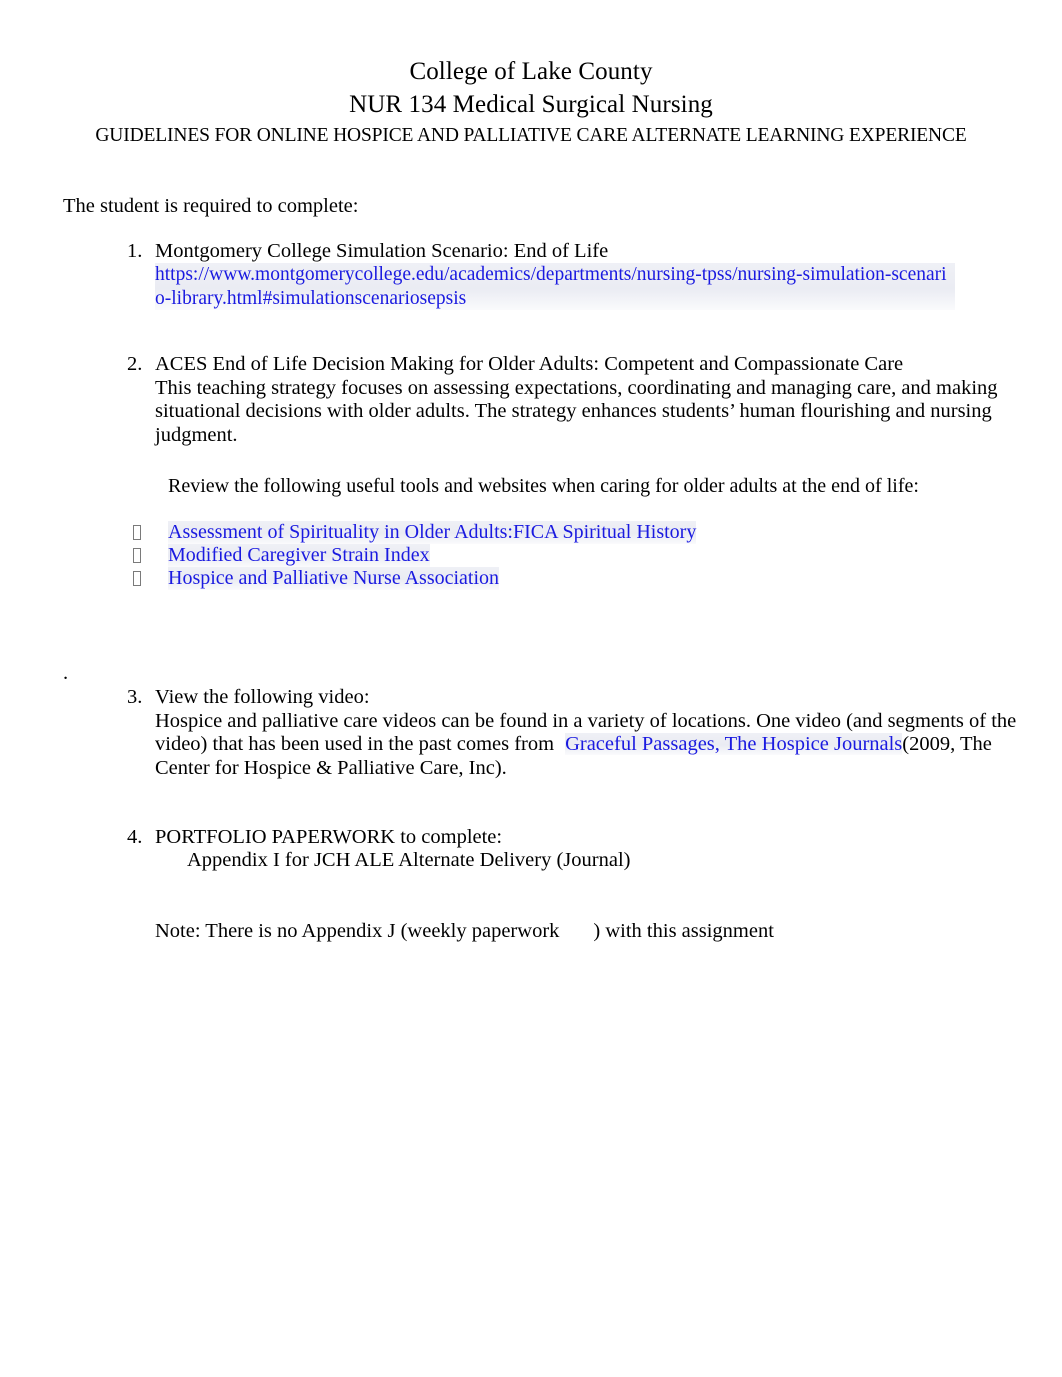 This screenshot has height=1377, width=1062. Describe the element at coordinates (211, 206) in the screenshot. I see `intro-text: The student is required to complete:` at that location.